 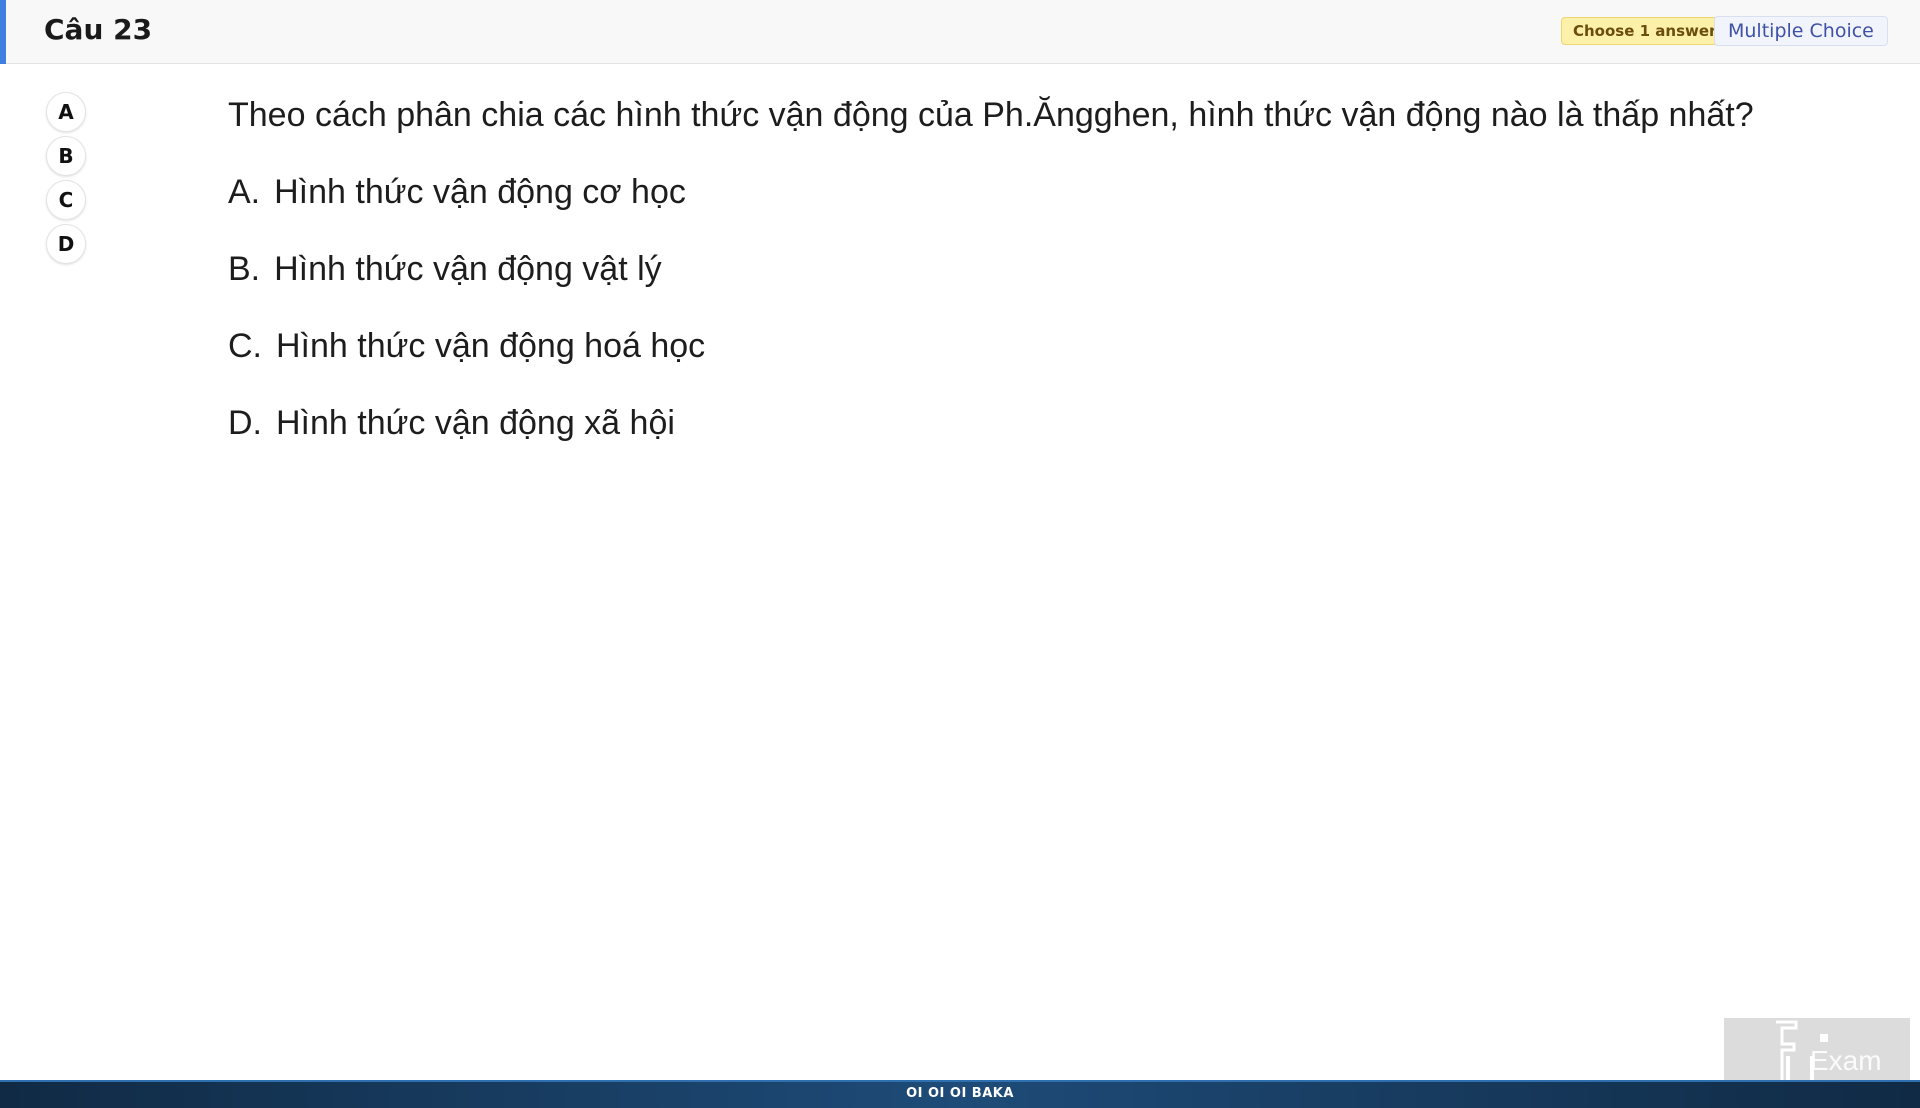 I want to click on answer-text: Hình thức vận động cơ học, so click(x=480, y=192).